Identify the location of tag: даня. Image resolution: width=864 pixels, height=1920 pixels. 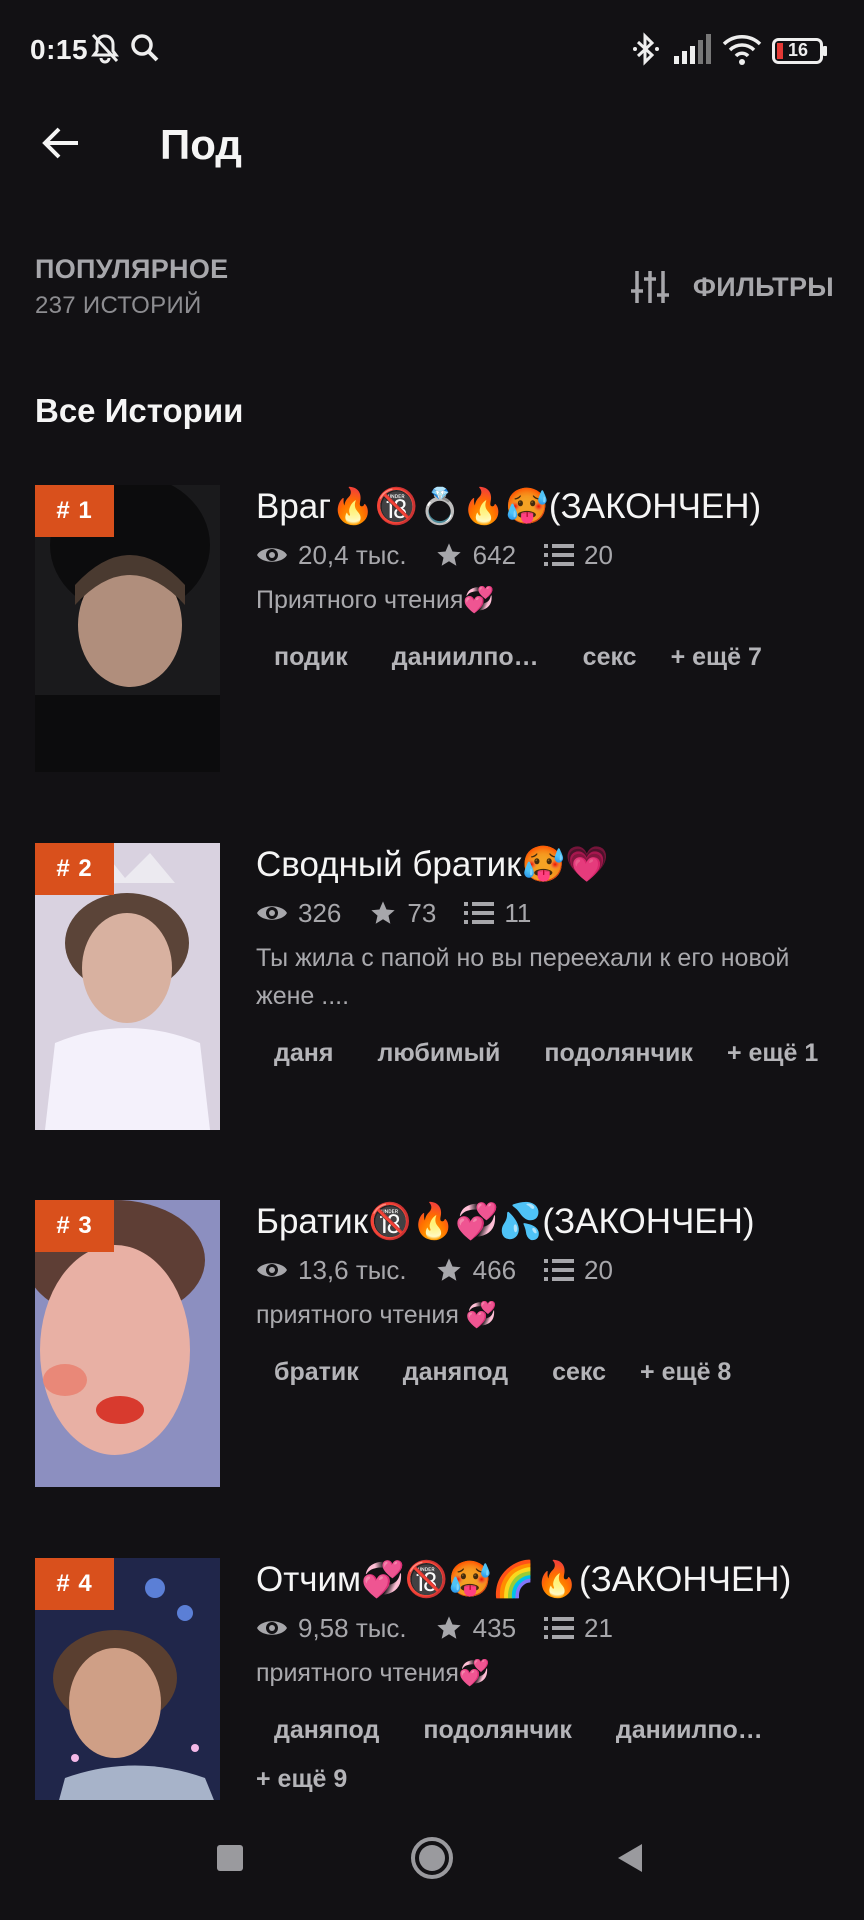
(303, 1053).